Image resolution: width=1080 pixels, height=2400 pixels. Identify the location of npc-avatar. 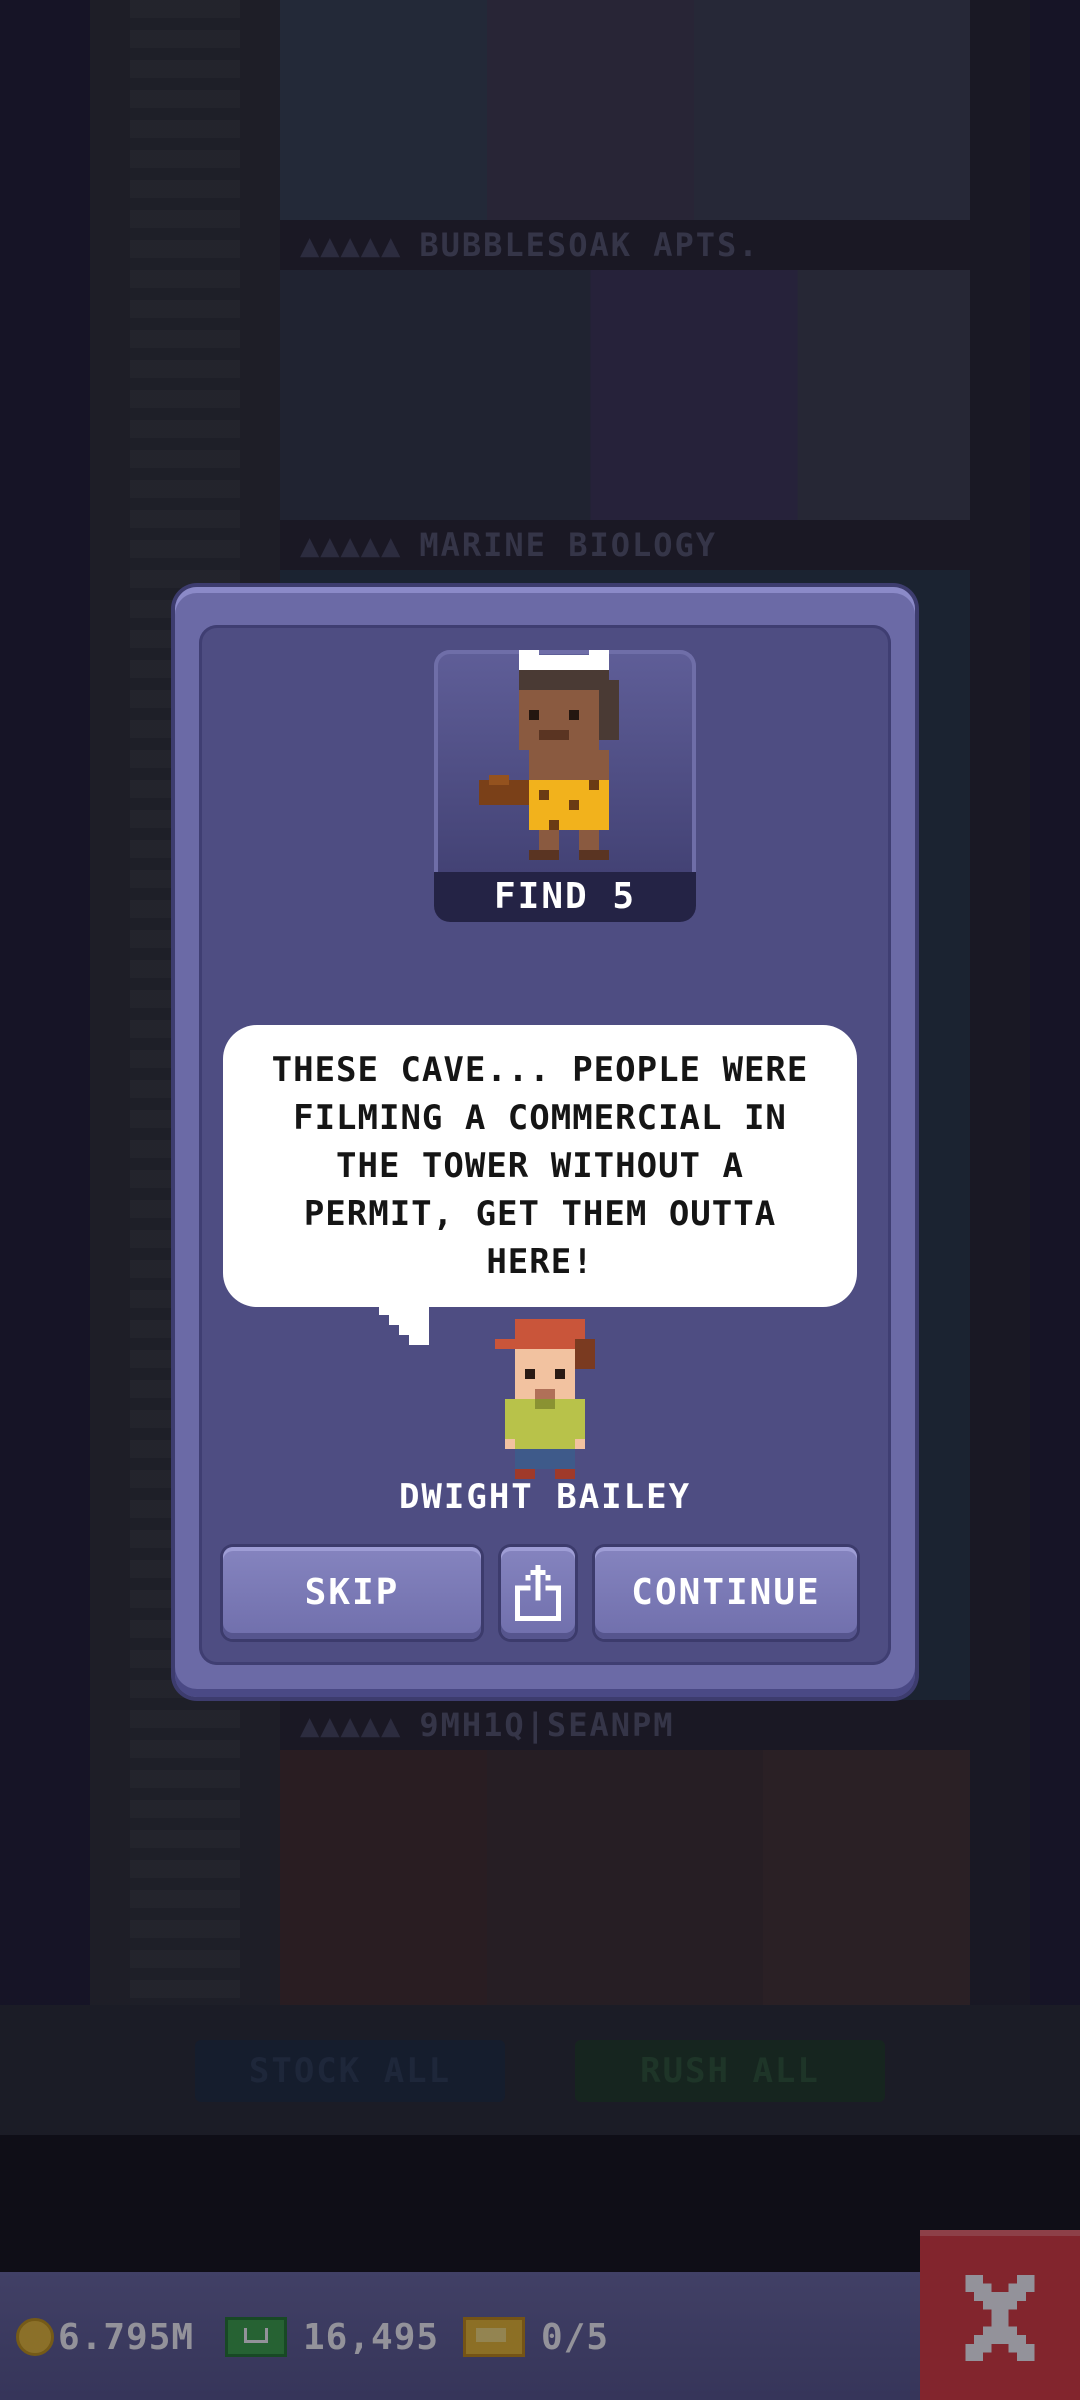
(545, 1399).